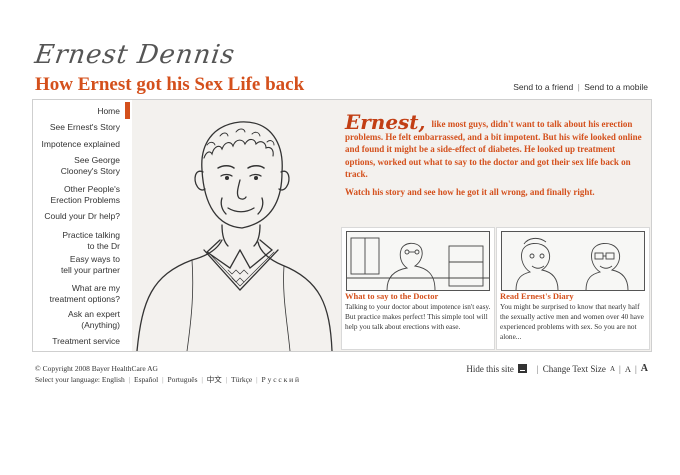 Image resolution: width=680 pixels, height=475 pixels. I want to click on doctor-sketch-thumbnail, so click(418, 261).